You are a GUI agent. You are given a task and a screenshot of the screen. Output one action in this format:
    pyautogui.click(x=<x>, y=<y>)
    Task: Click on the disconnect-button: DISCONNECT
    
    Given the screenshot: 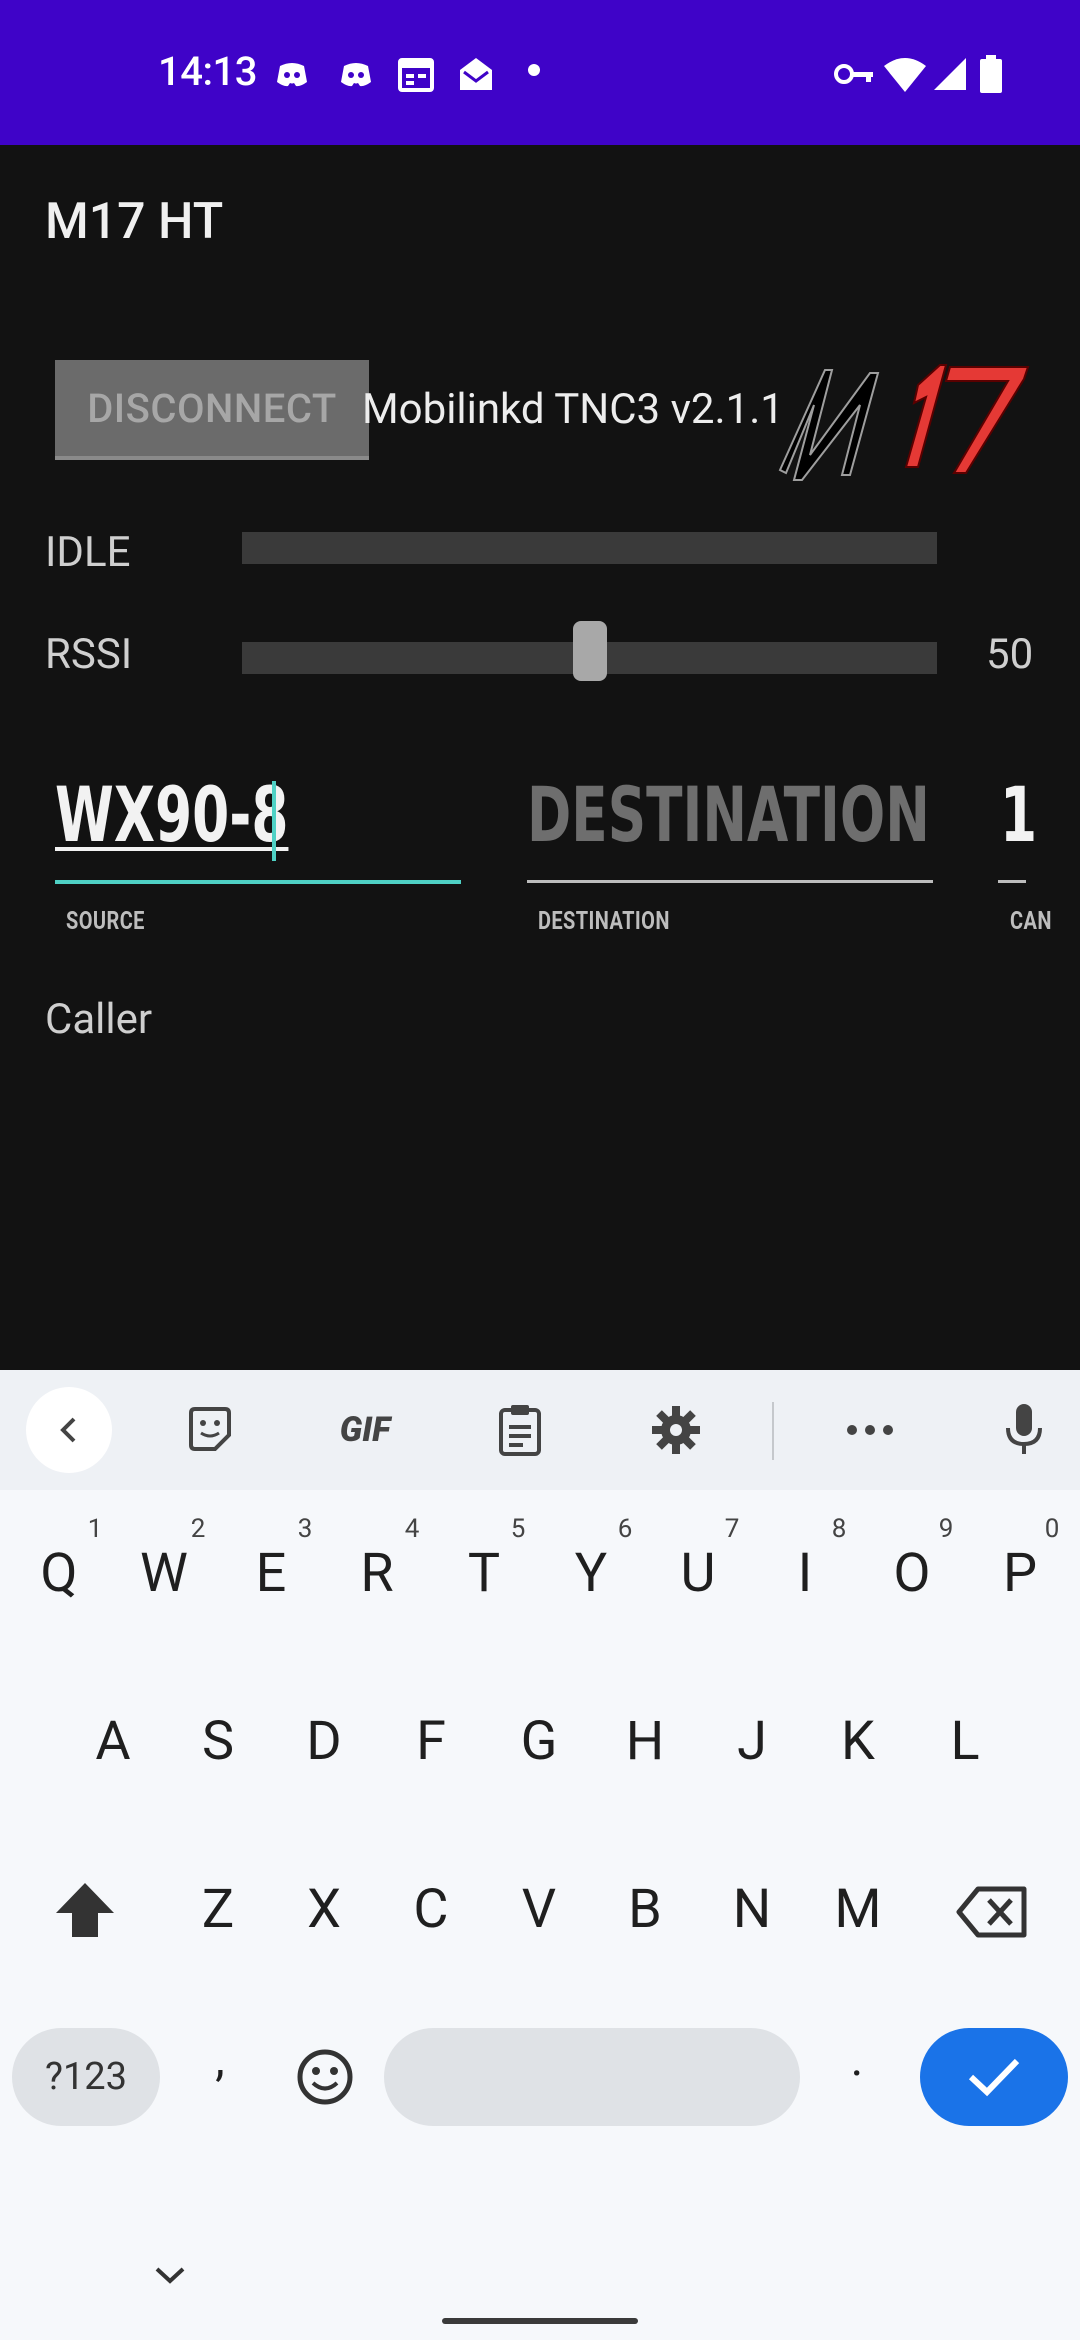 What is the action you would take?
    pyautogui.click(x=212, y=410)
    